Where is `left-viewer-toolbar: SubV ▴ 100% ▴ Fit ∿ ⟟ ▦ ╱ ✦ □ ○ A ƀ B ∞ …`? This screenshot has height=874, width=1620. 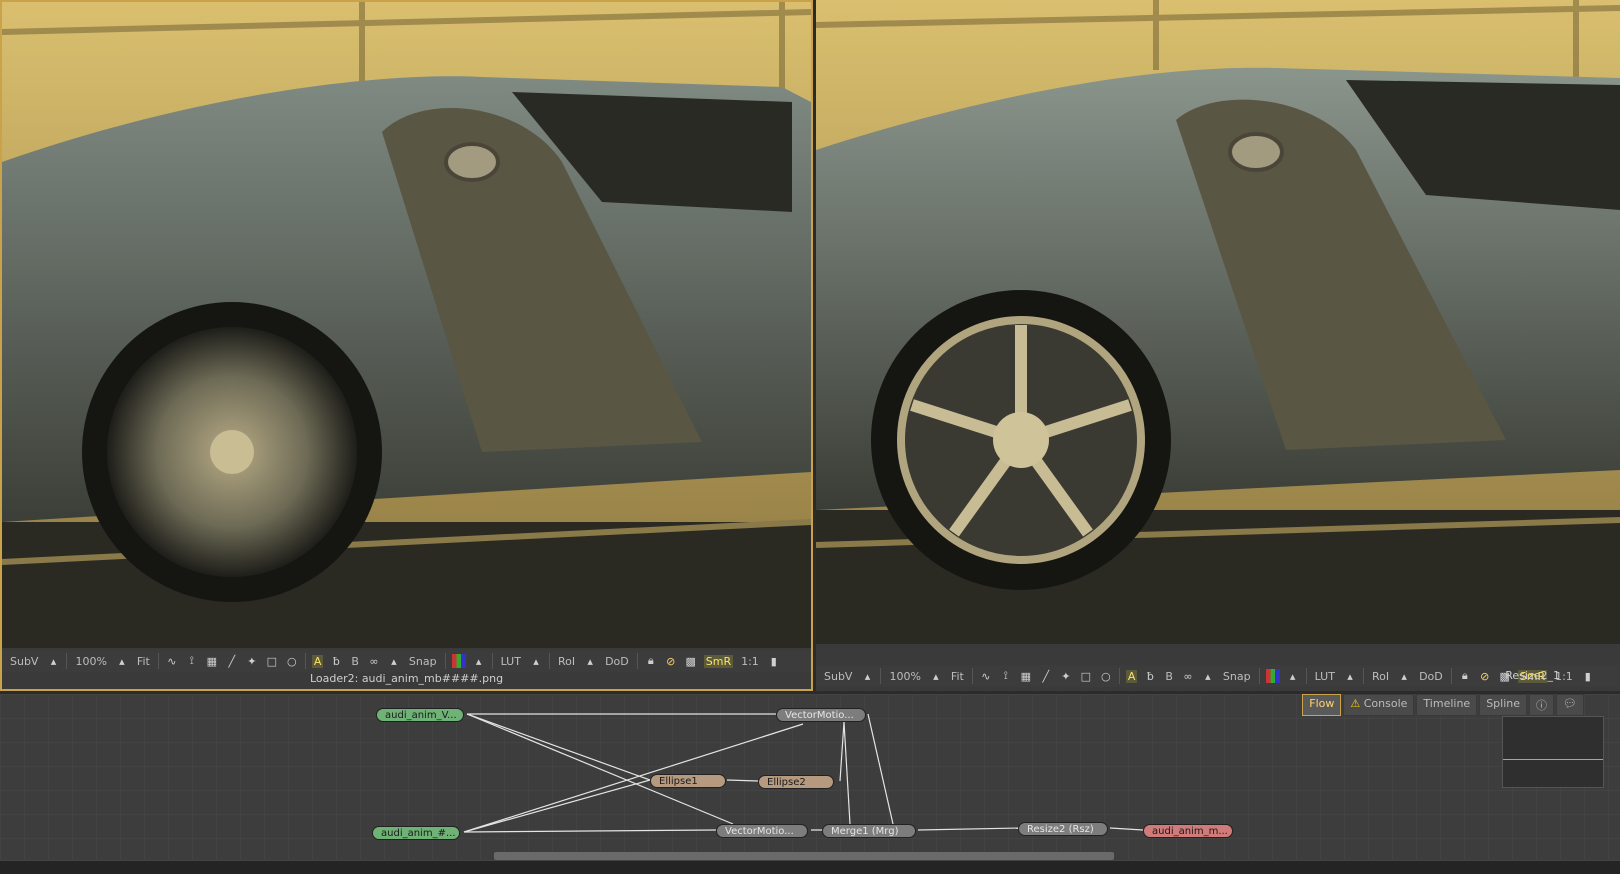 left-viewer-toolbar: SubV ▴ 100% ▴ Fit ∿ ⟟ ▦ ╱ ✦ □ ○ A ƀ B ∞ … is located at coordinates (406, 661).